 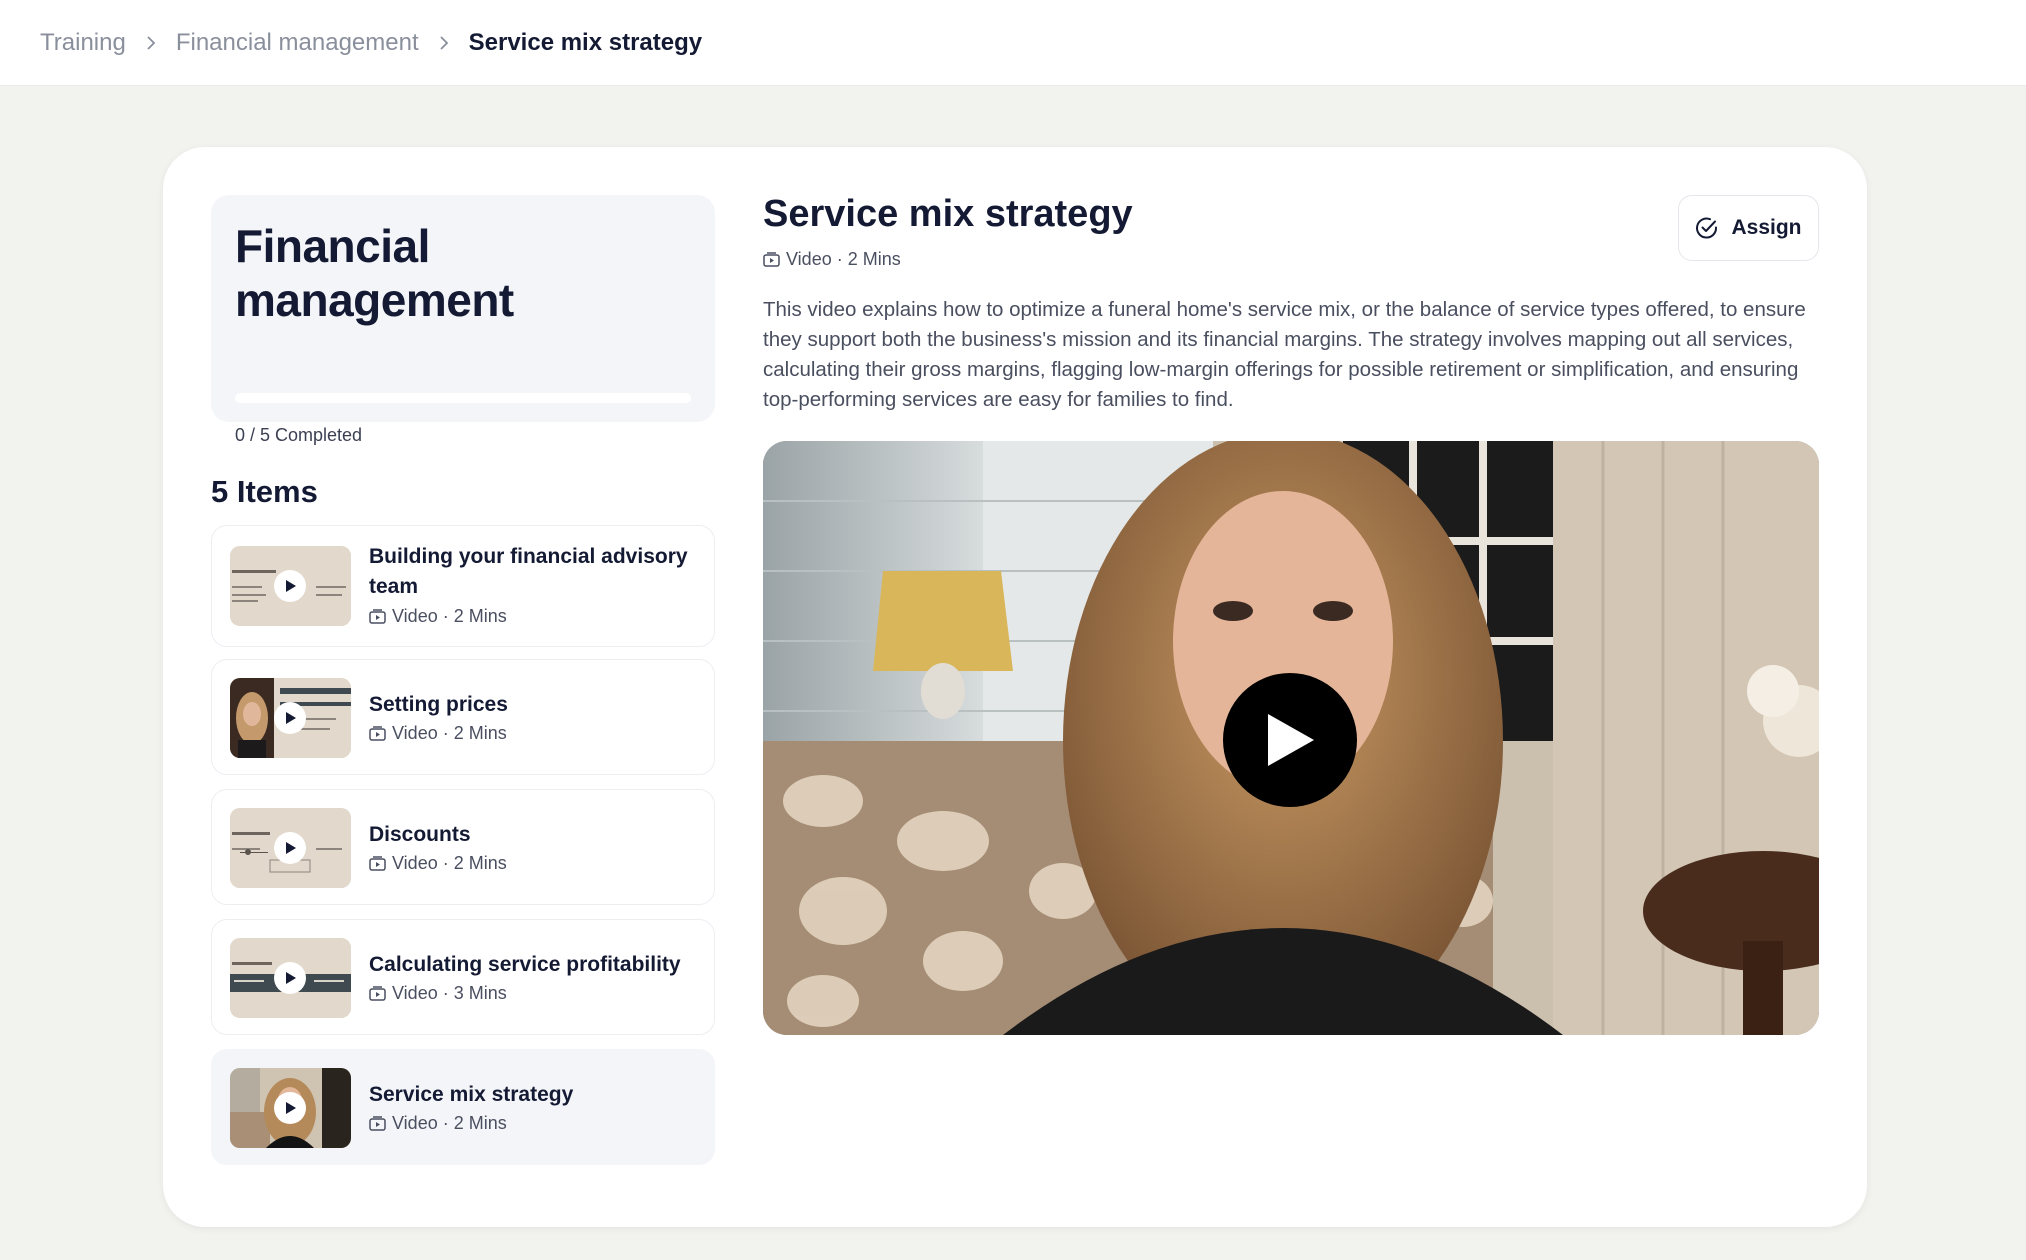 What do you see at coordinates (585, 42) in the screenshot?
I see `breadcrumb-current: Service mix strategy` at bounding box center [585, 42].